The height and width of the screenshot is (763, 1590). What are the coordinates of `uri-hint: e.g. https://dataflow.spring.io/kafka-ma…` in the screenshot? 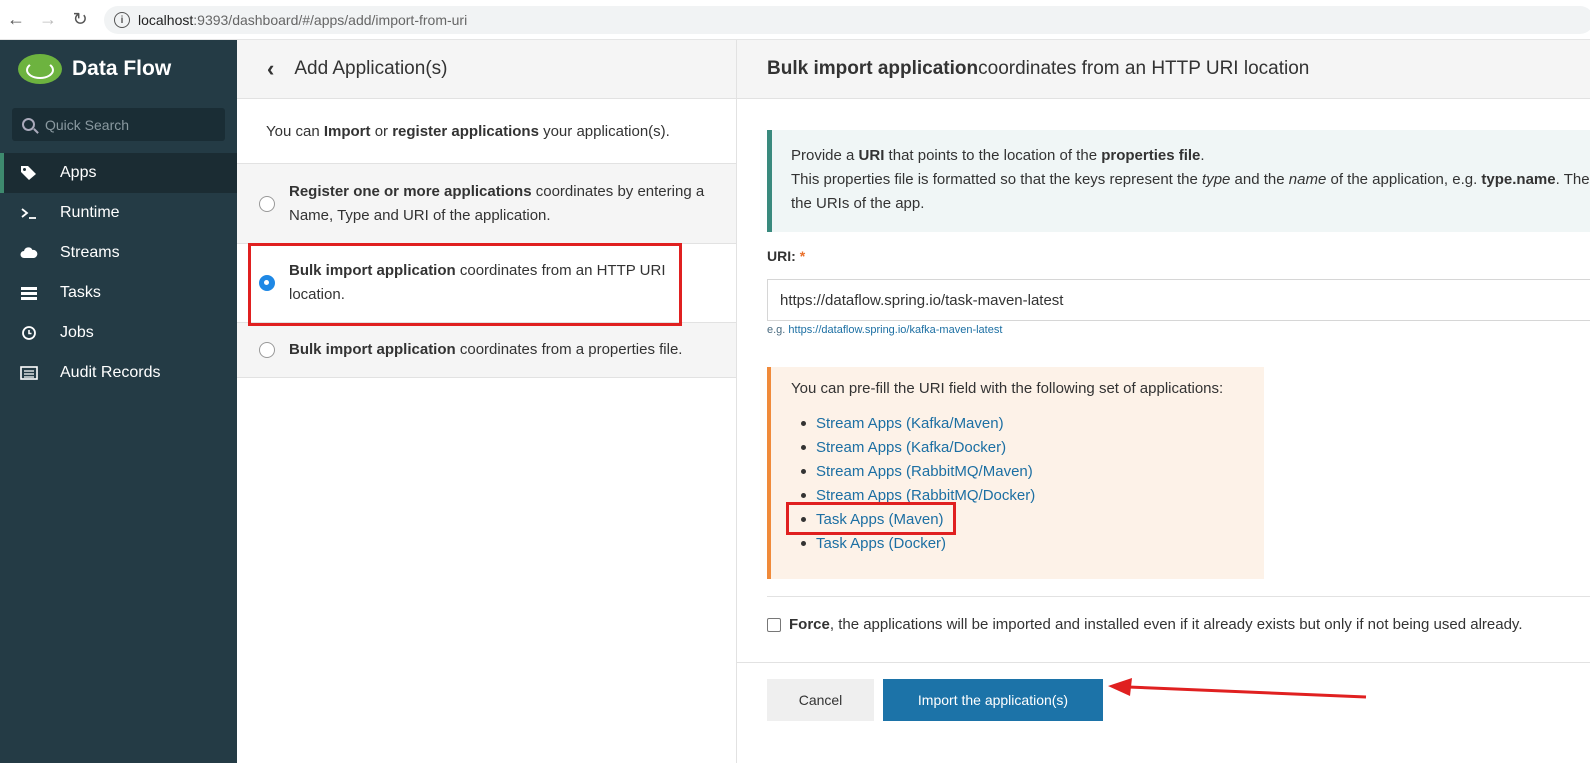 It's located at (884, 330).